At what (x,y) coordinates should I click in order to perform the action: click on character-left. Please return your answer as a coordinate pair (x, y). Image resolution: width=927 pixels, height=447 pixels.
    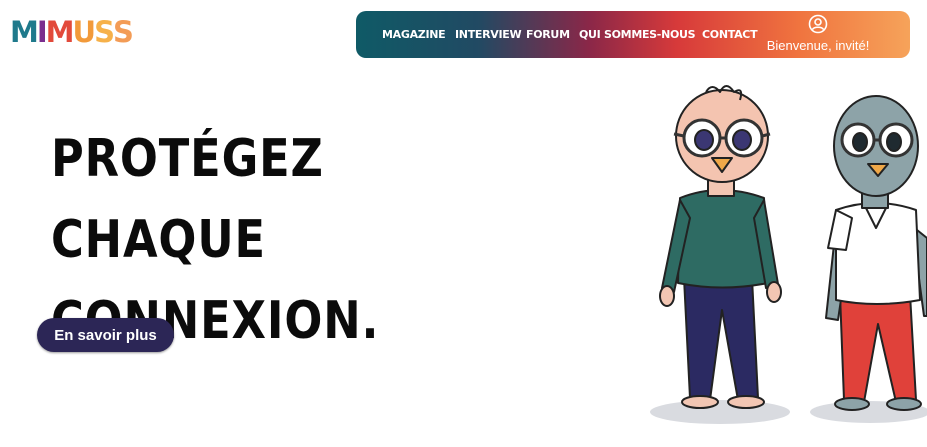
    Looking at the image, I should click on (720, 247).